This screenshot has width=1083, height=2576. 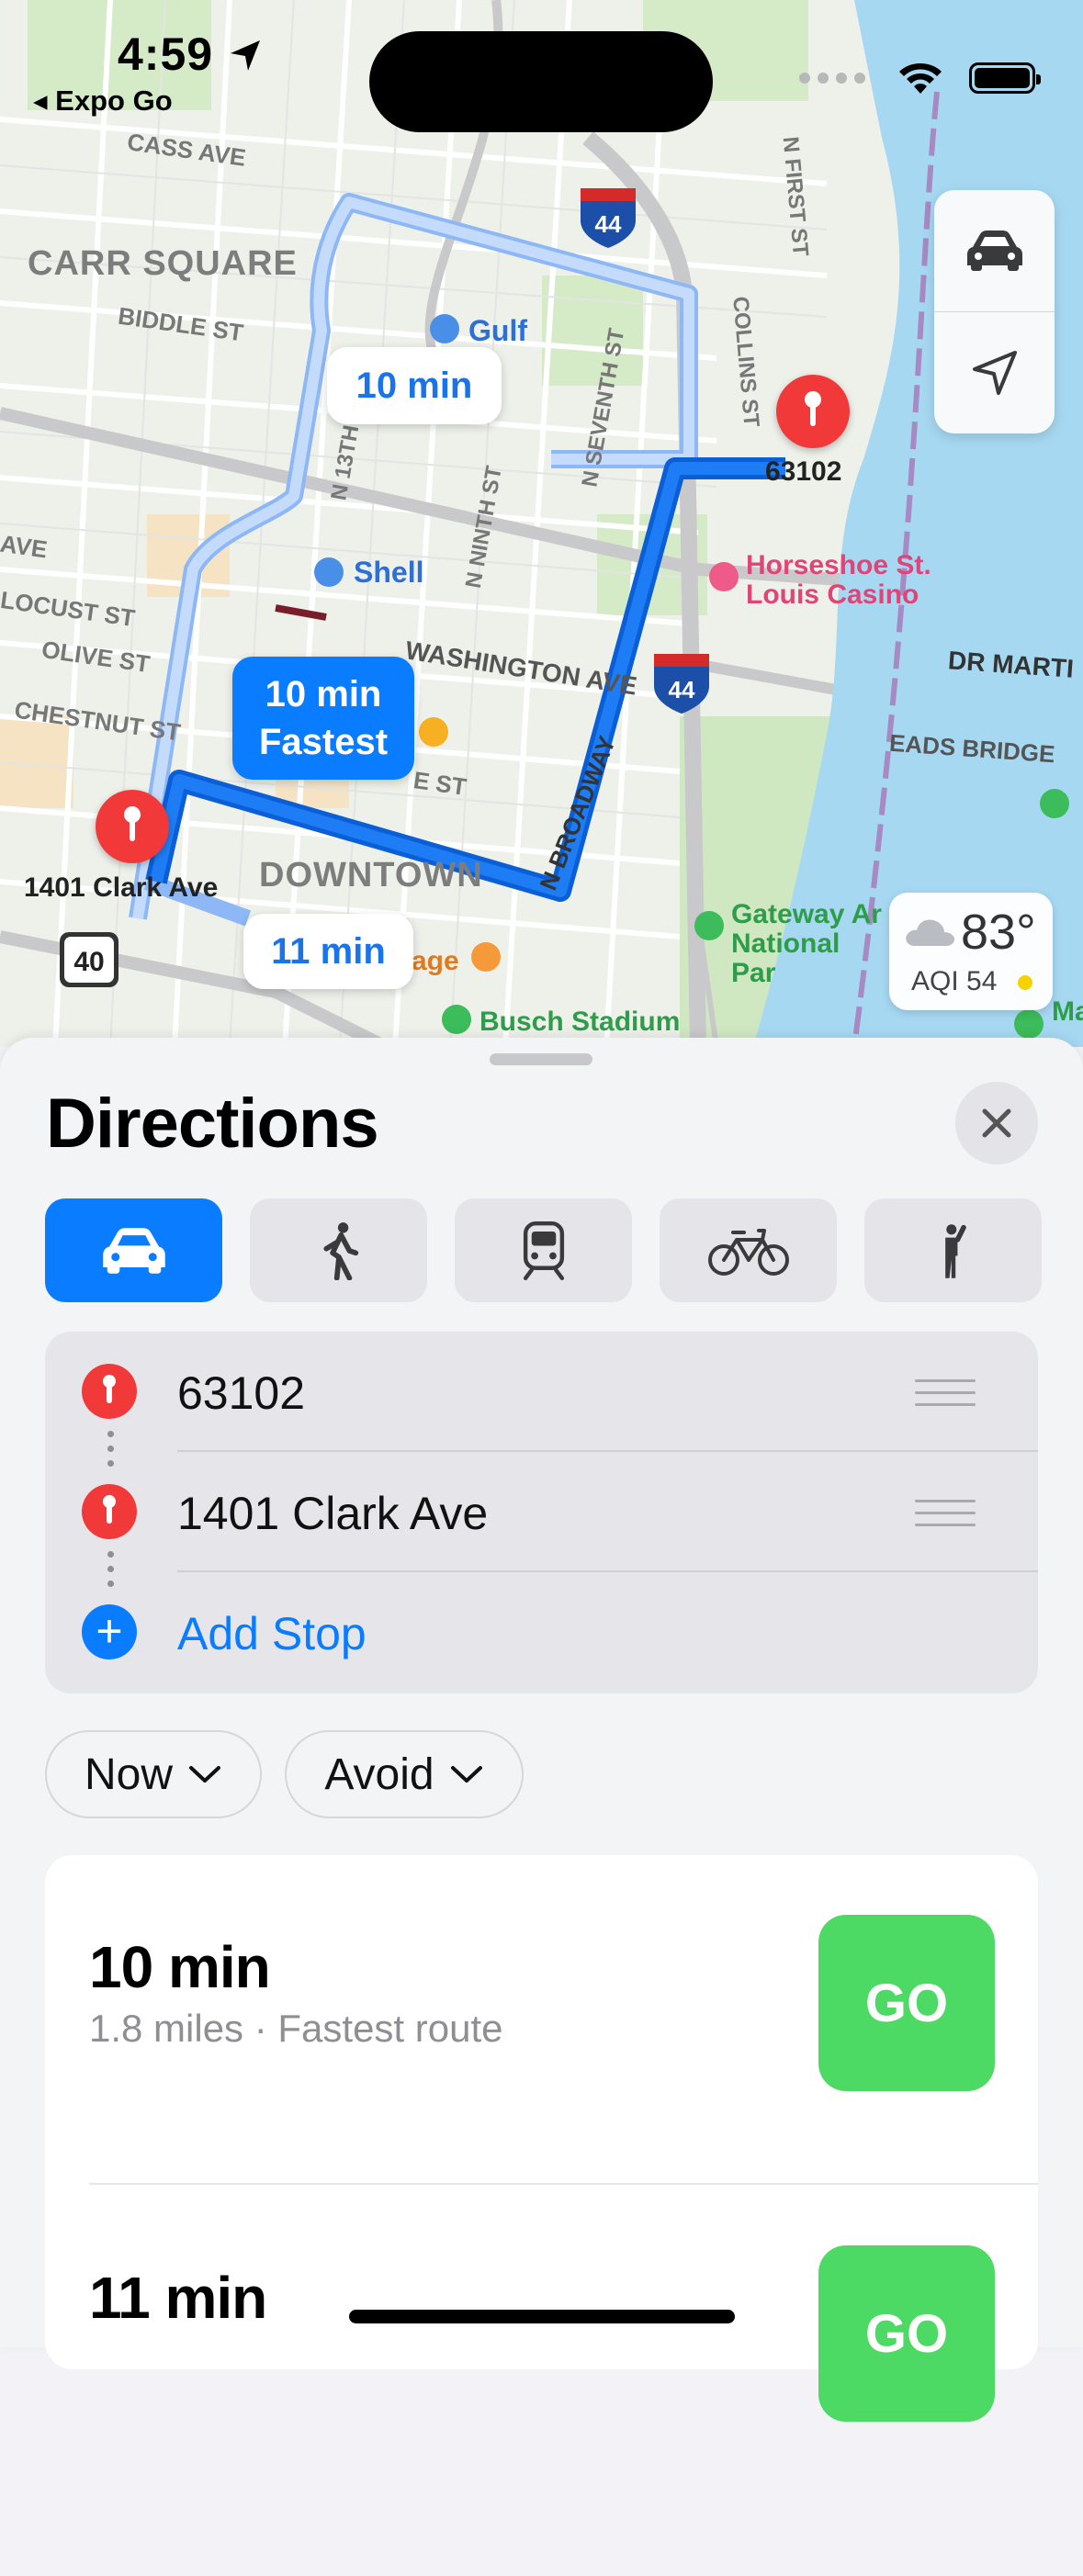 I want to click on route-time: 11 min, so click(x=178, y=2298).